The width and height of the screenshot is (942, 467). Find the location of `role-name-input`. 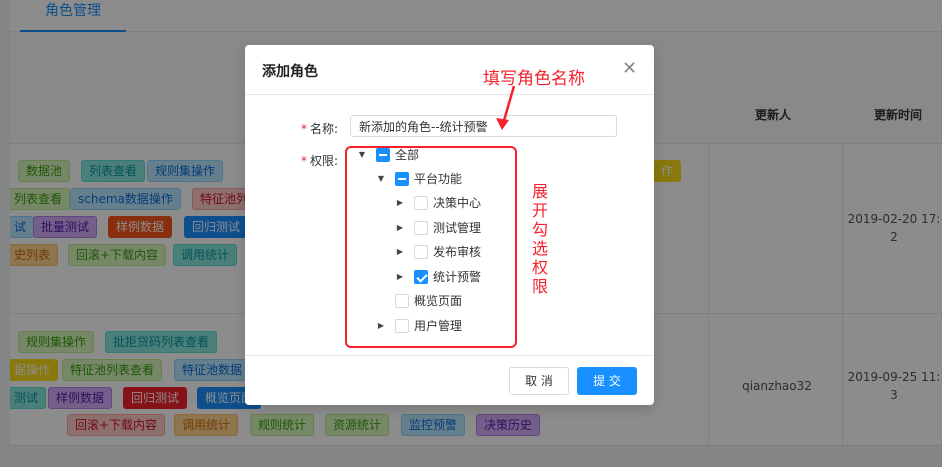

role-name-input is located at coordinates (483, 126).